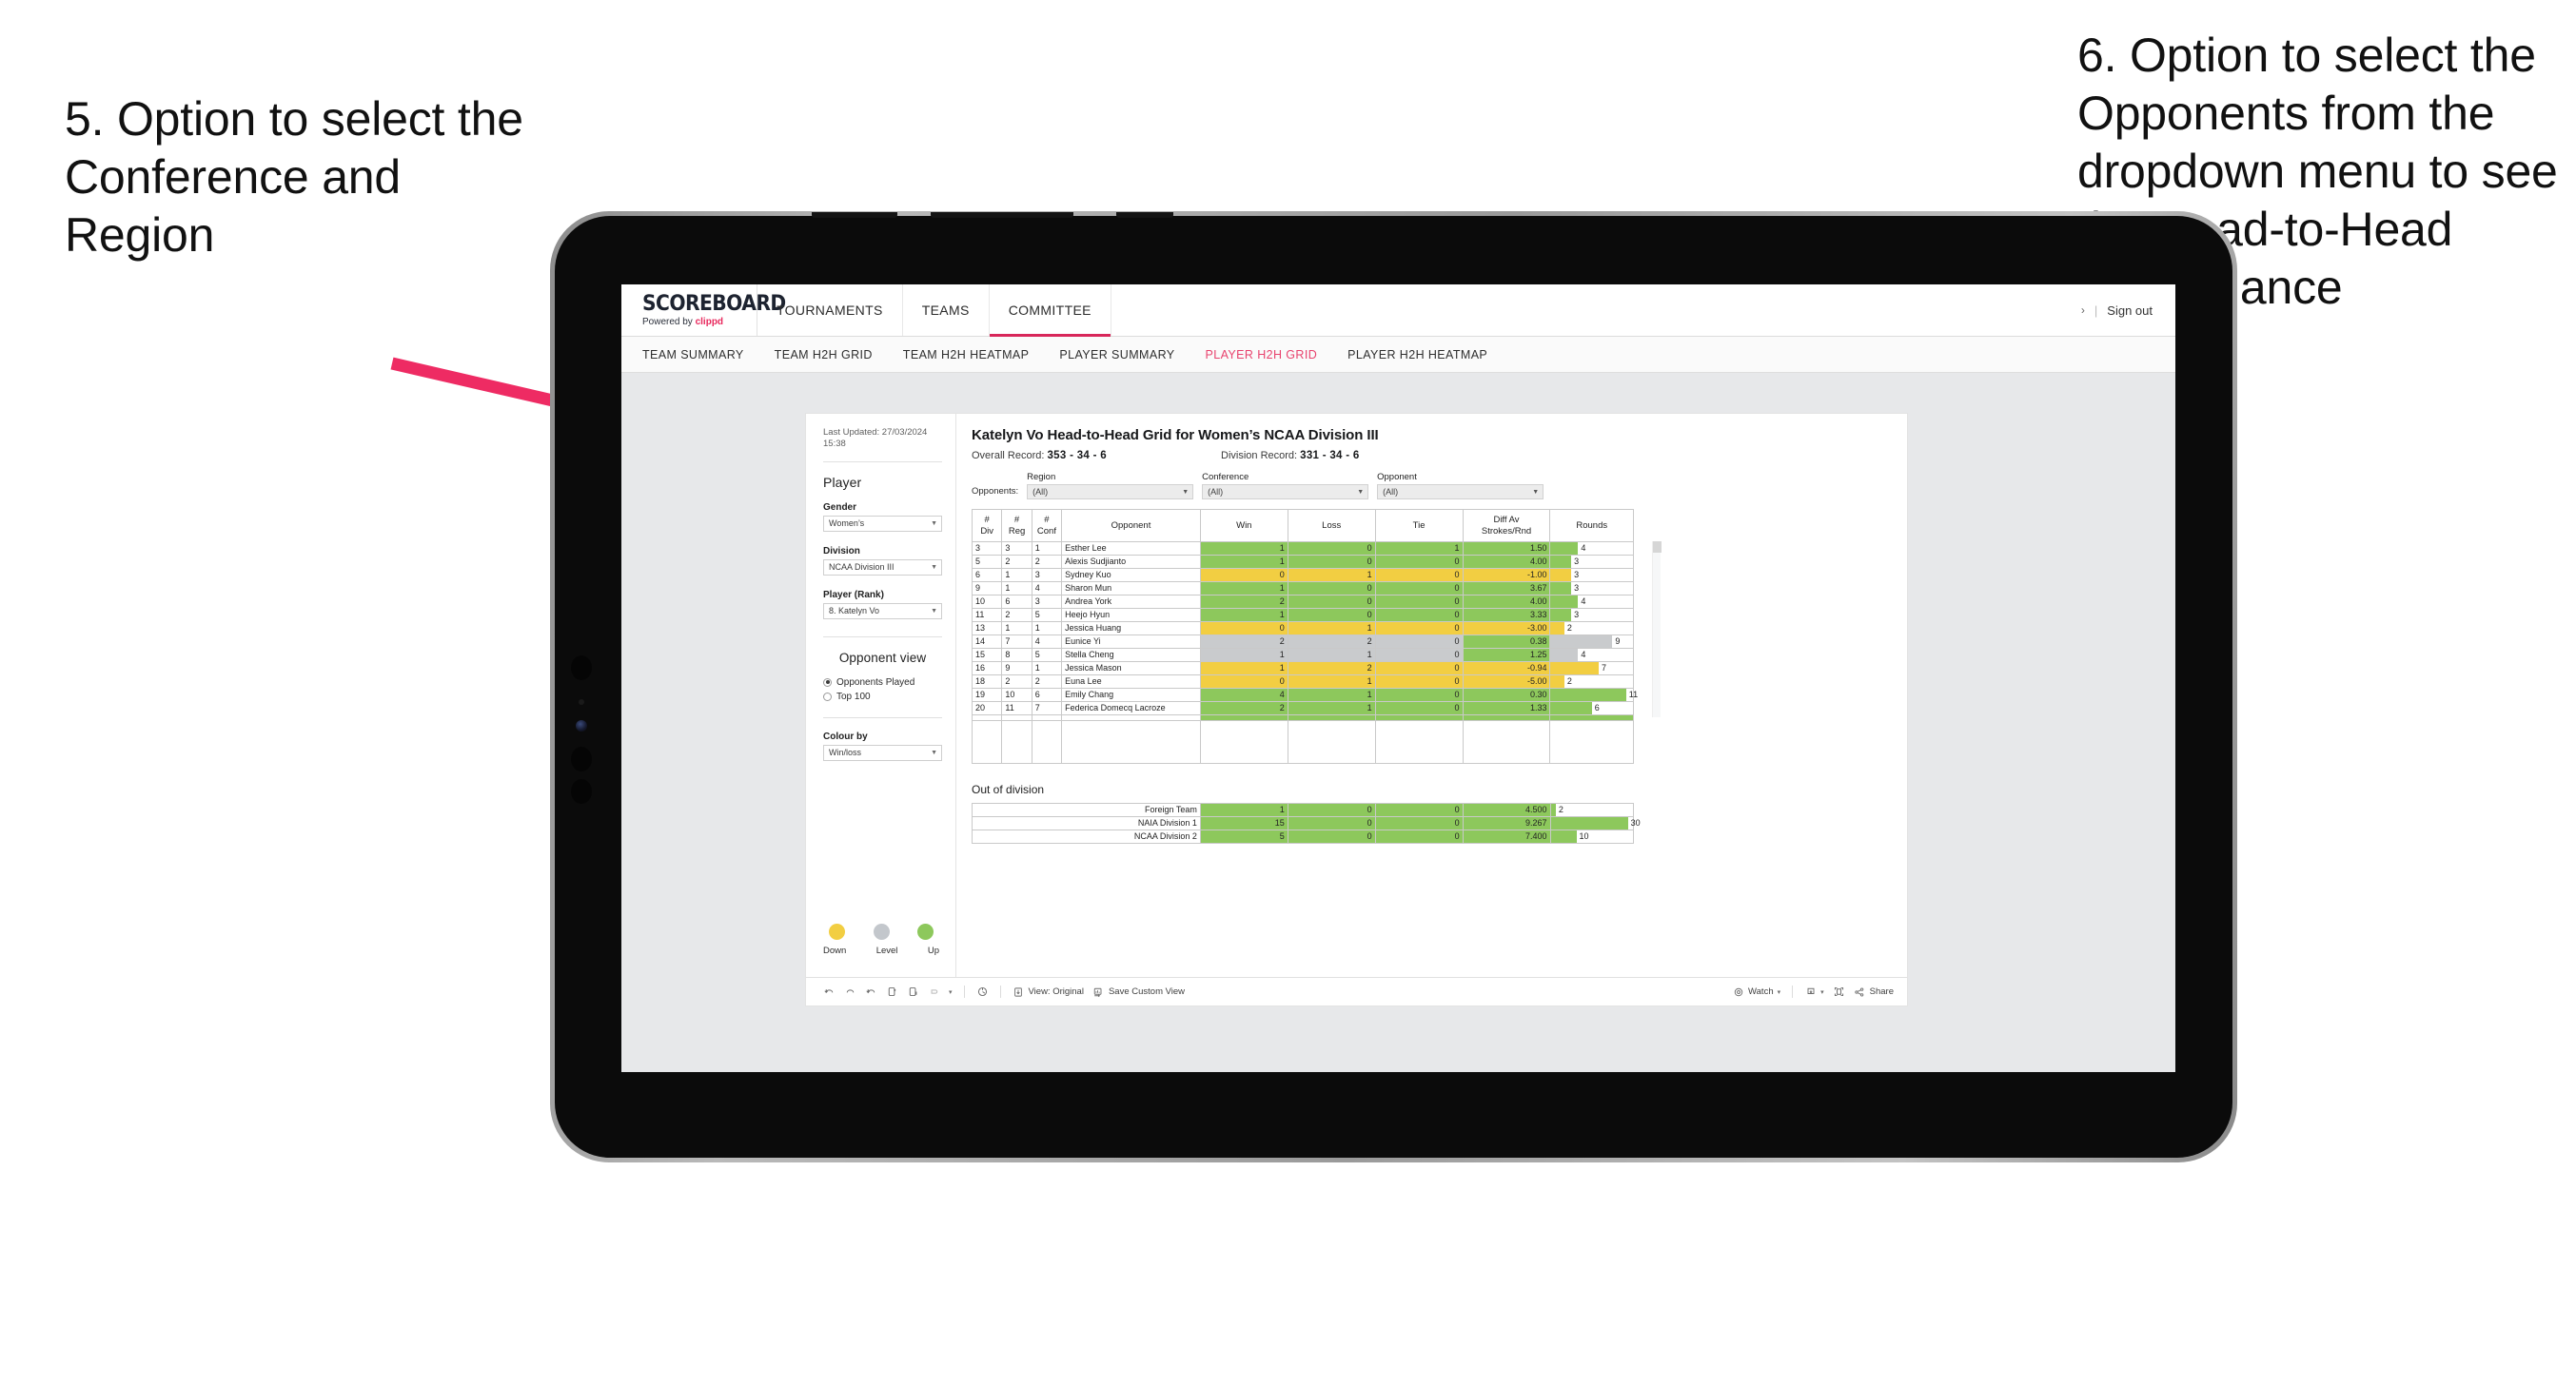 This screenshot has height=1386, width=2576. I want to click on rounds-value: 30, so click(1635, 823).